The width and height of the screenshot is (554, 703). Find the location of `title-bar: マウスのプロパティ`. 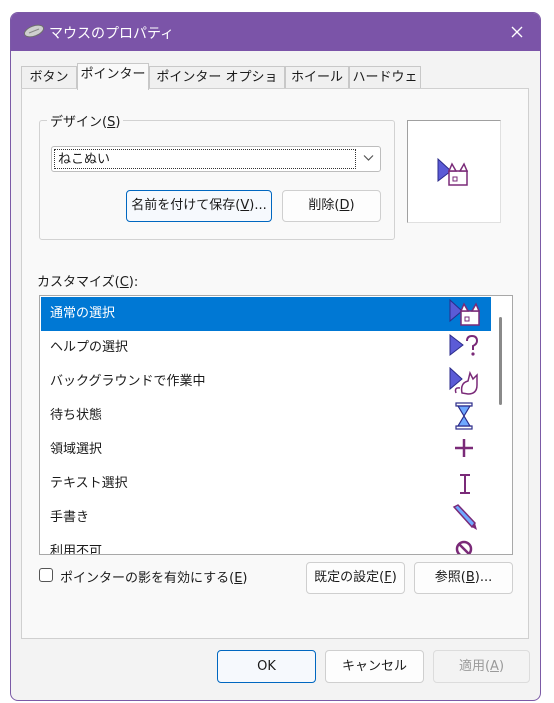

title-bar: マウスのプロパティ is located at coordinates (275, 32).